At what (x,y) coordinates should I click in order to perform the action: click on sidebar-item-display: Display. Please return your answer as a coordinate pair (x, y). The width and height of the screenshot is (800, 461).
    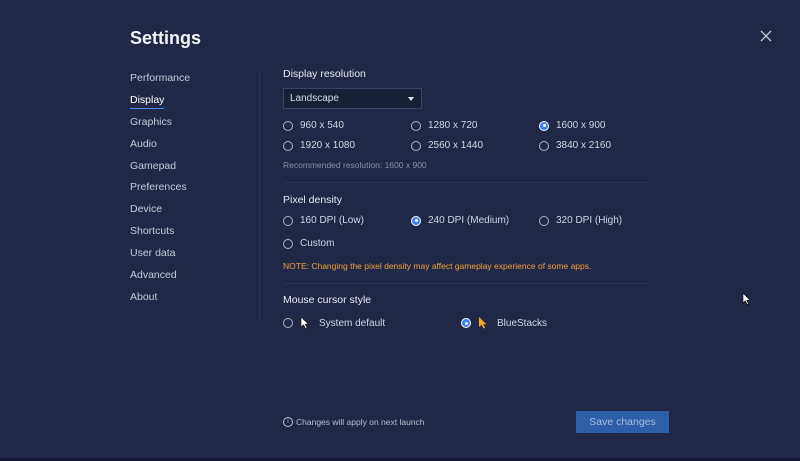
    Looking at the image, I should click on (190, 103).